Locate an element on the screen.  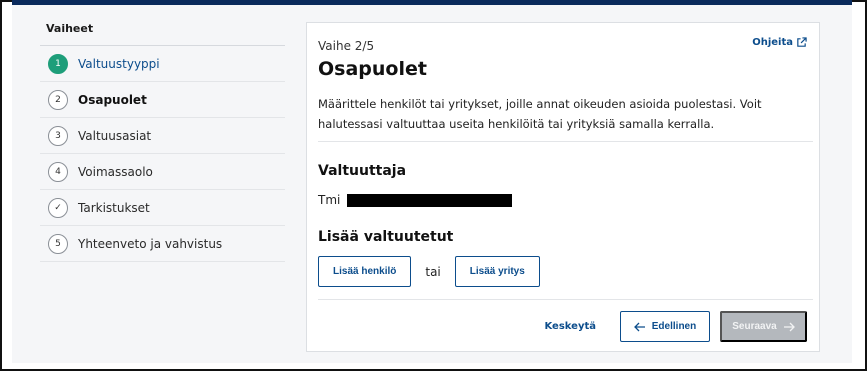
help-link: Ohjeita is located at coordinates (779, 42).